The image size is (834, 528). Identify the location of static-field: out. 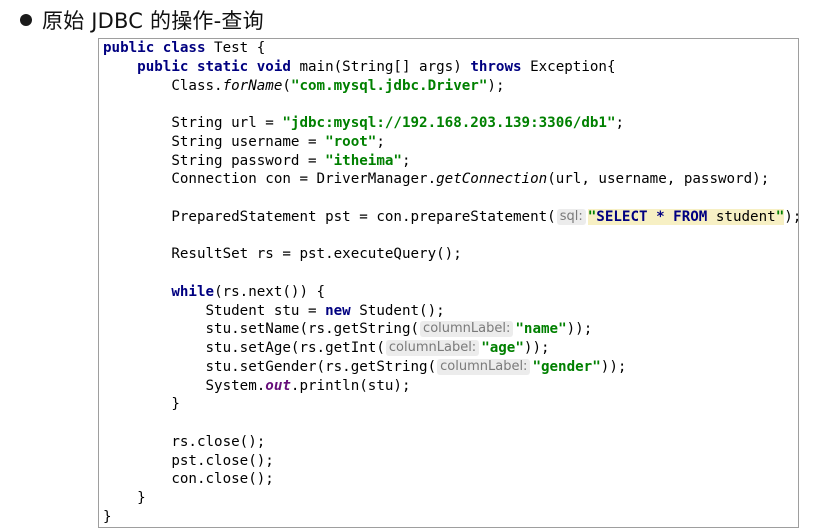
(278, 385).